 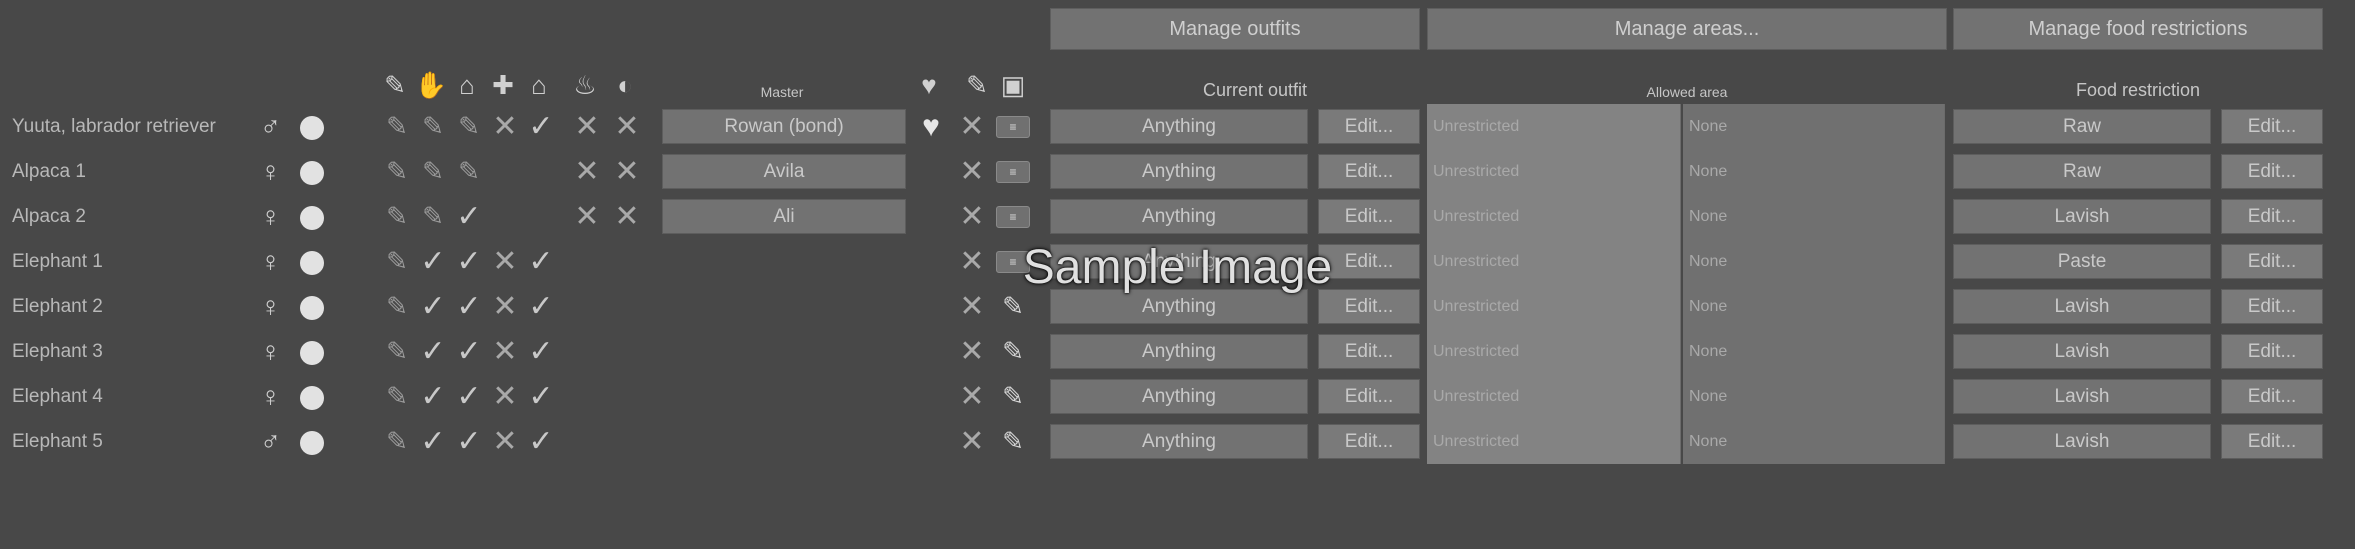 I want to click on animal-name: Elephant 1, so click(x=57, y=261).